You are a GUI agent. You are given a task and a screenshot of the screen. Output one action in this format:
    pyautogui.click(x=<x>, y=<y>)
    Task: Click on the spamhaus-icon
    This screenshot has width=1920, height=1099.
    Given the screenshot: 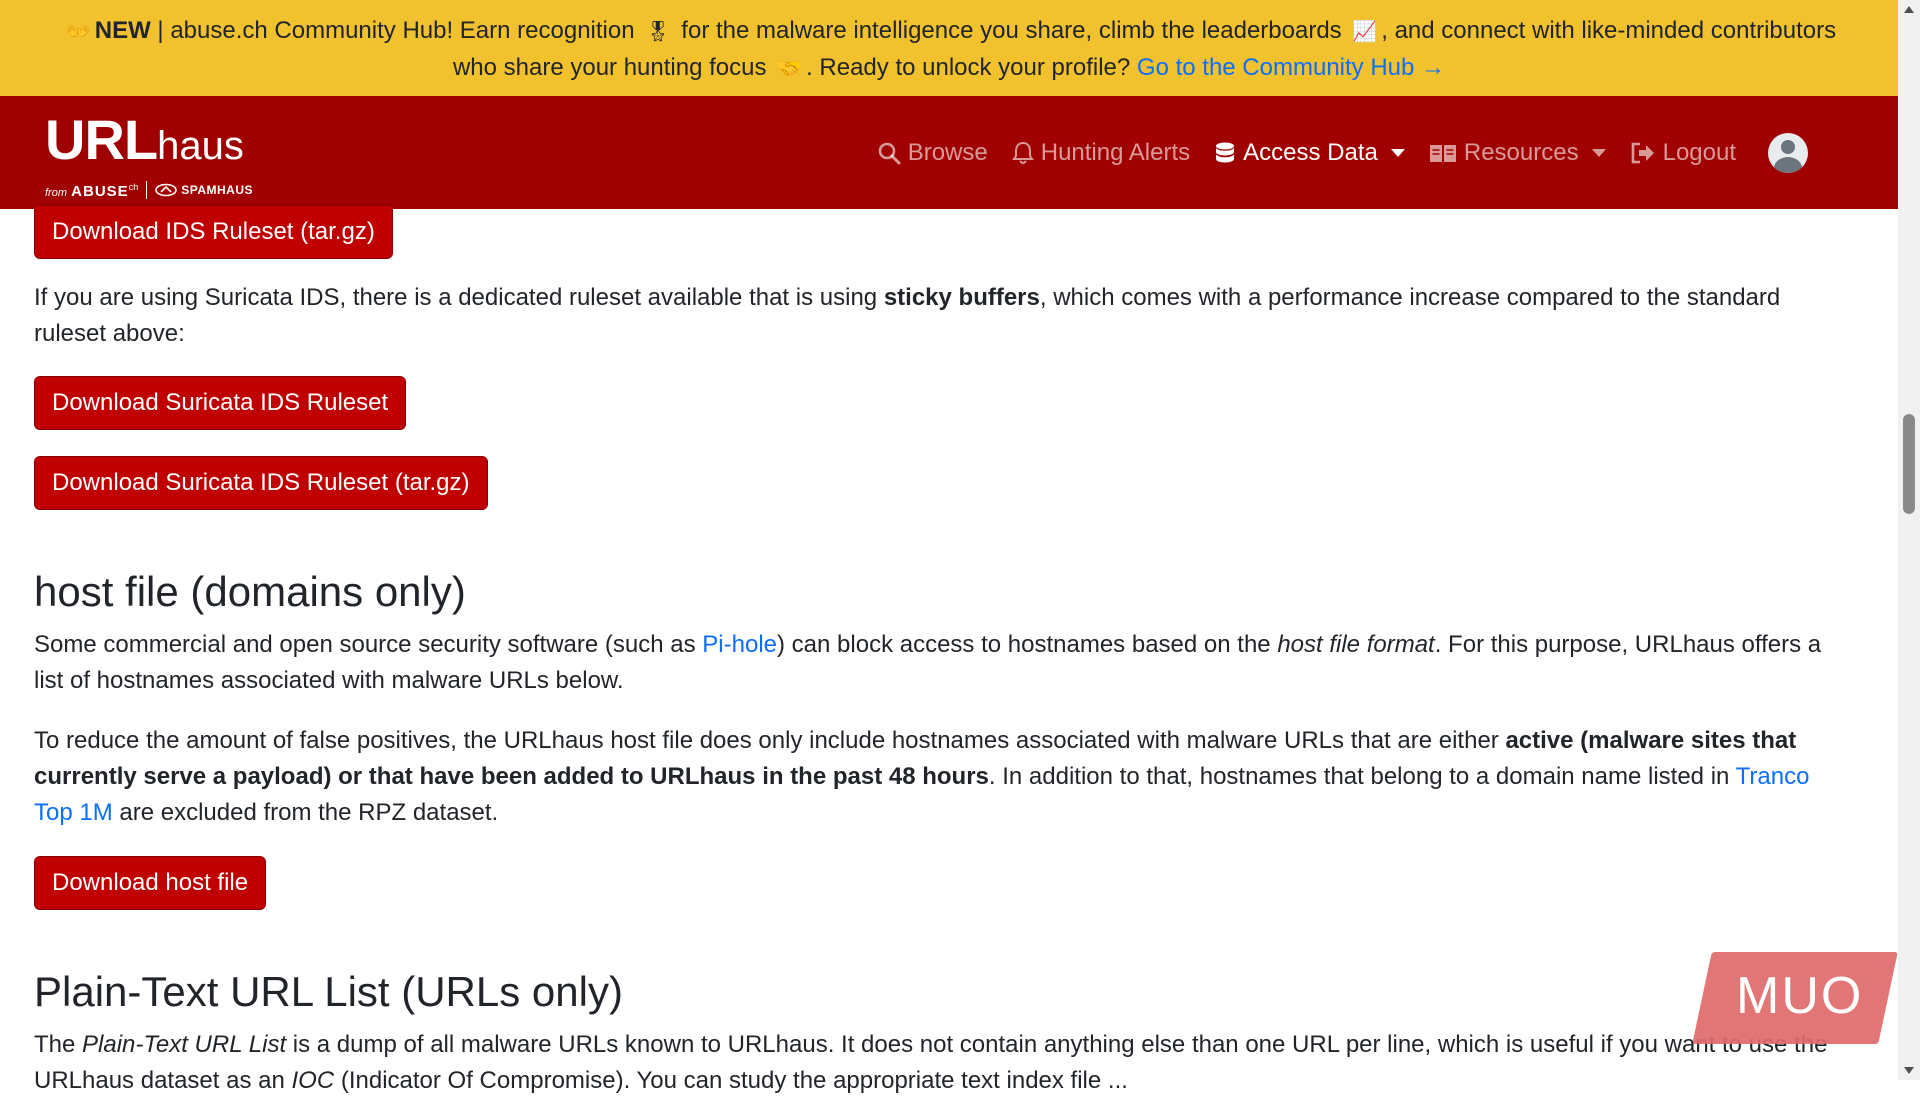 What is the action you would take?
    pyautogui.click(x=166, y=190)
    